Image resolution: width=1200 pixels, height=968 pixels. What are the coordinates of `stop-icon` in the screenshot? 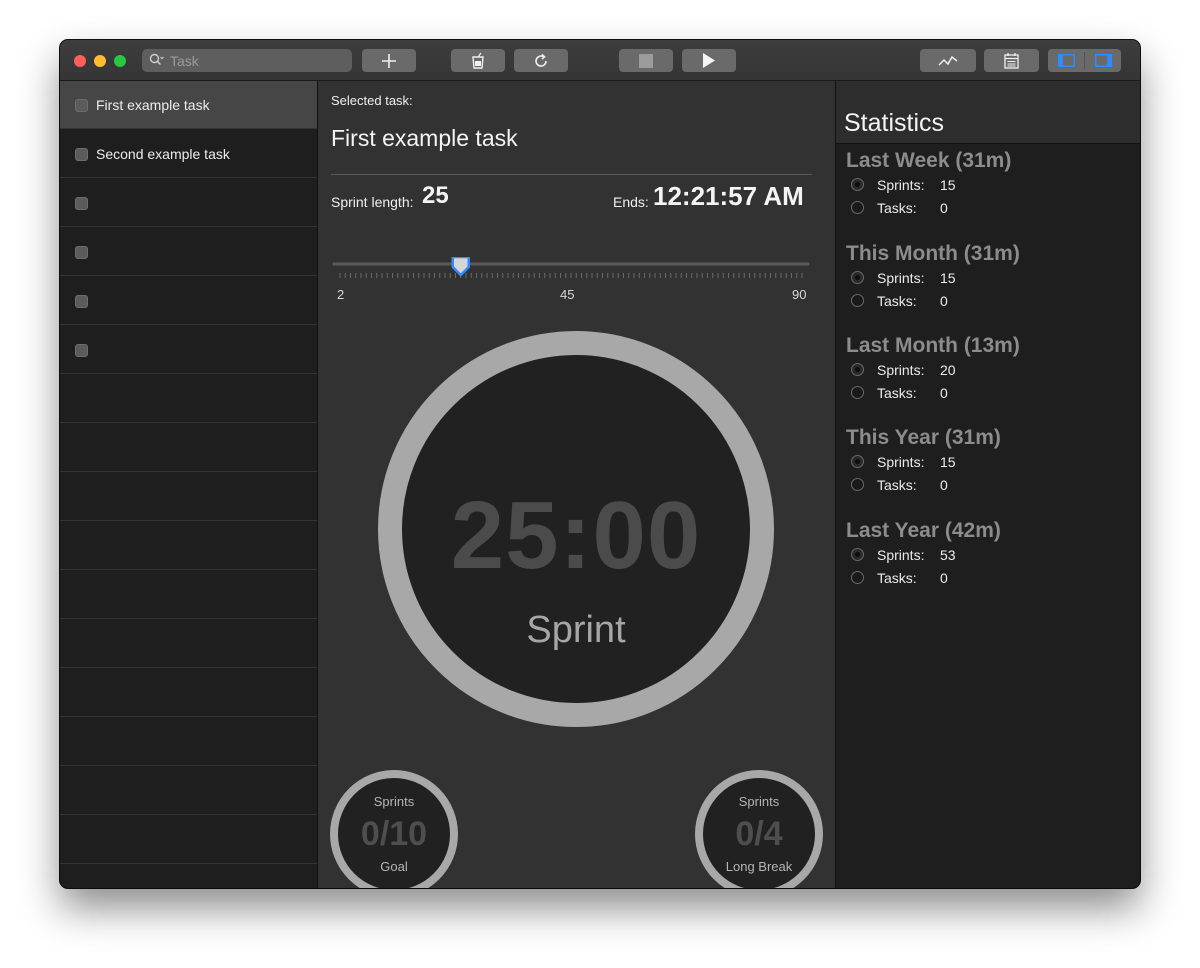 It's located at (646, 60).